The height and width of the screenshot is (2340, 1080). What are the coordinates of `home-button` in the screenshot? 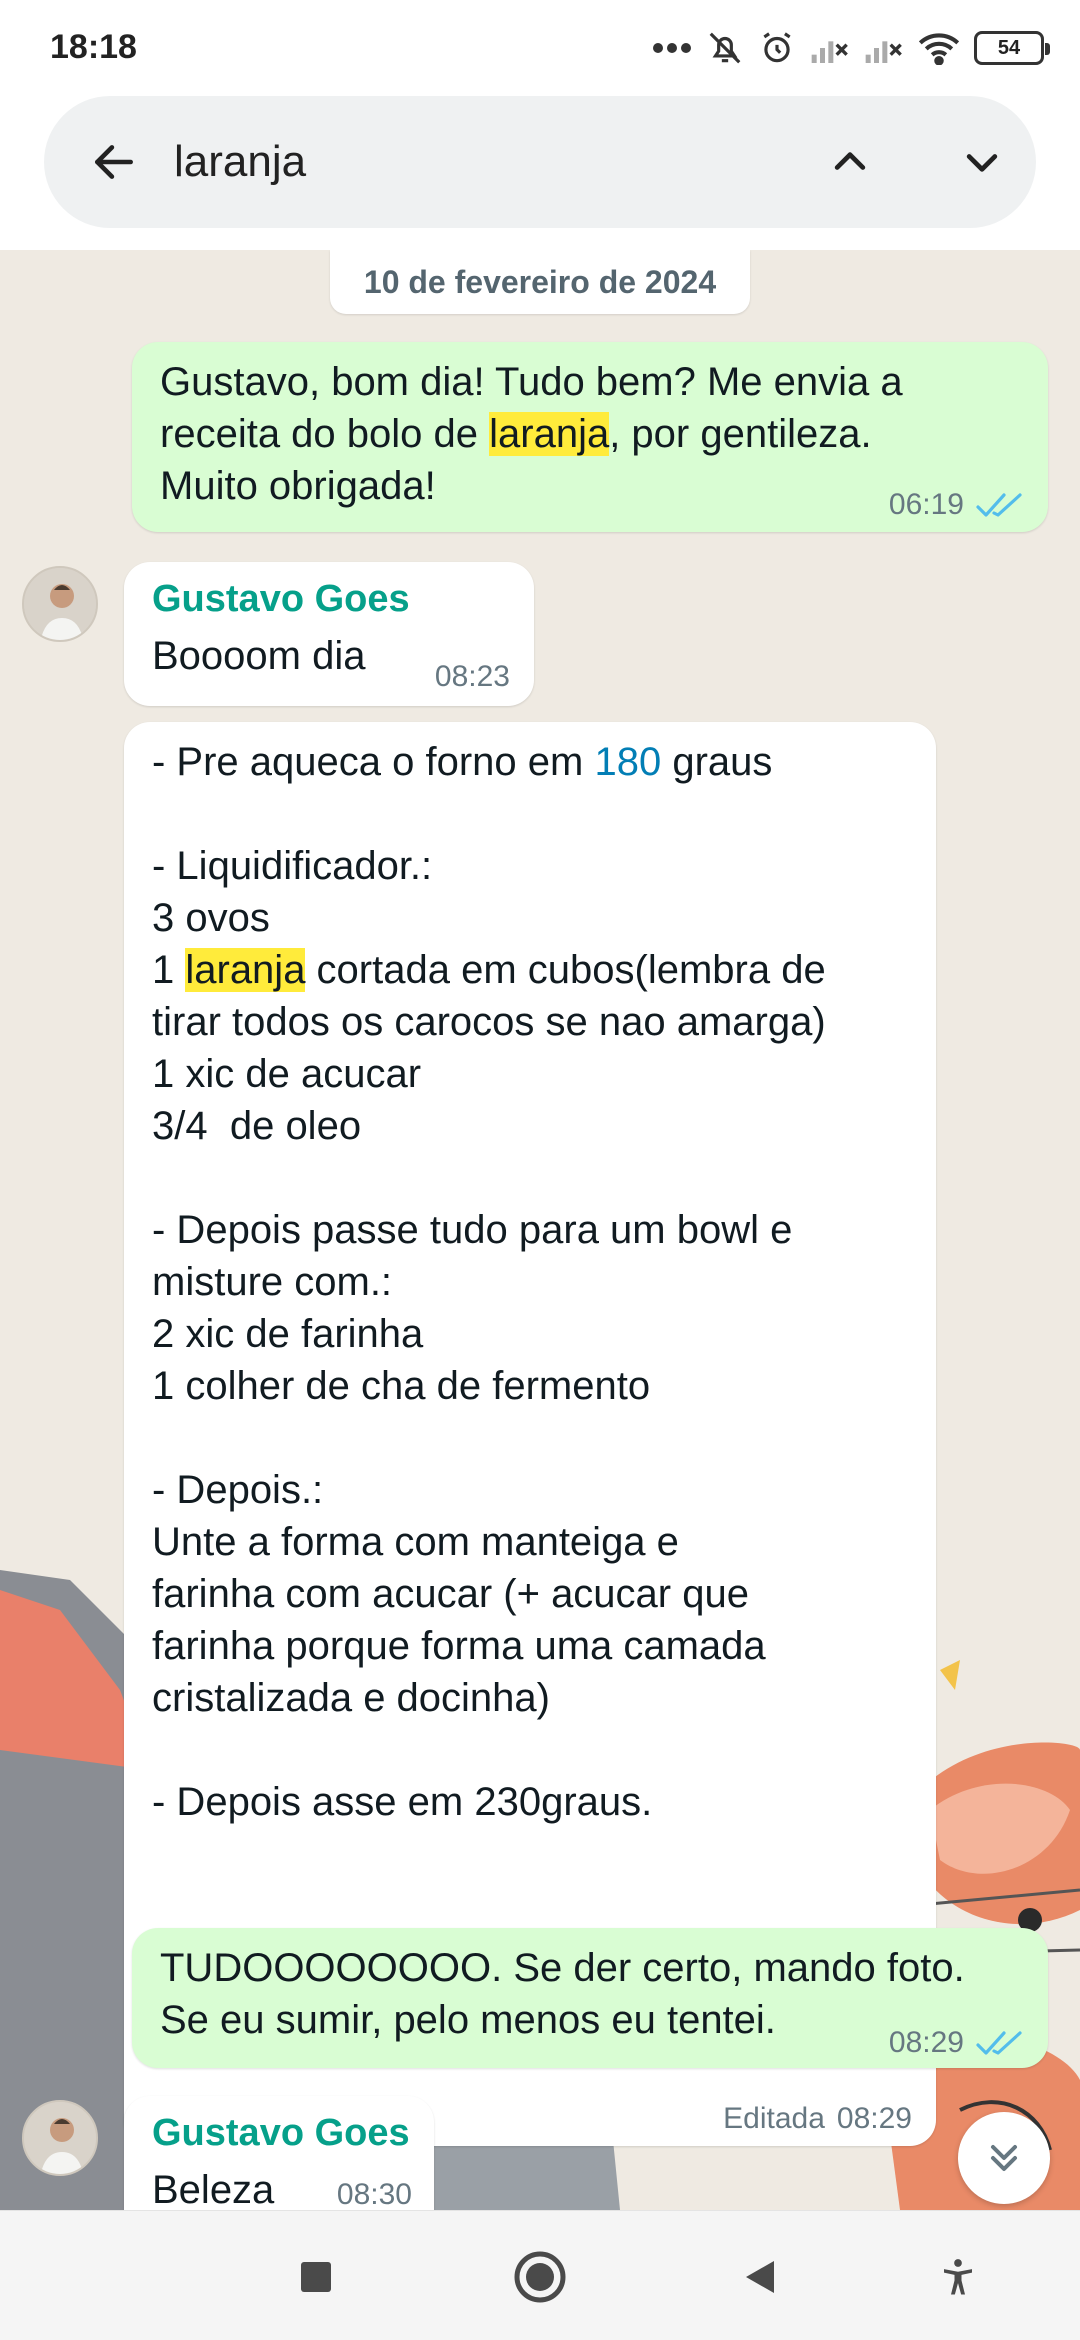 It's located at (540, 2277).